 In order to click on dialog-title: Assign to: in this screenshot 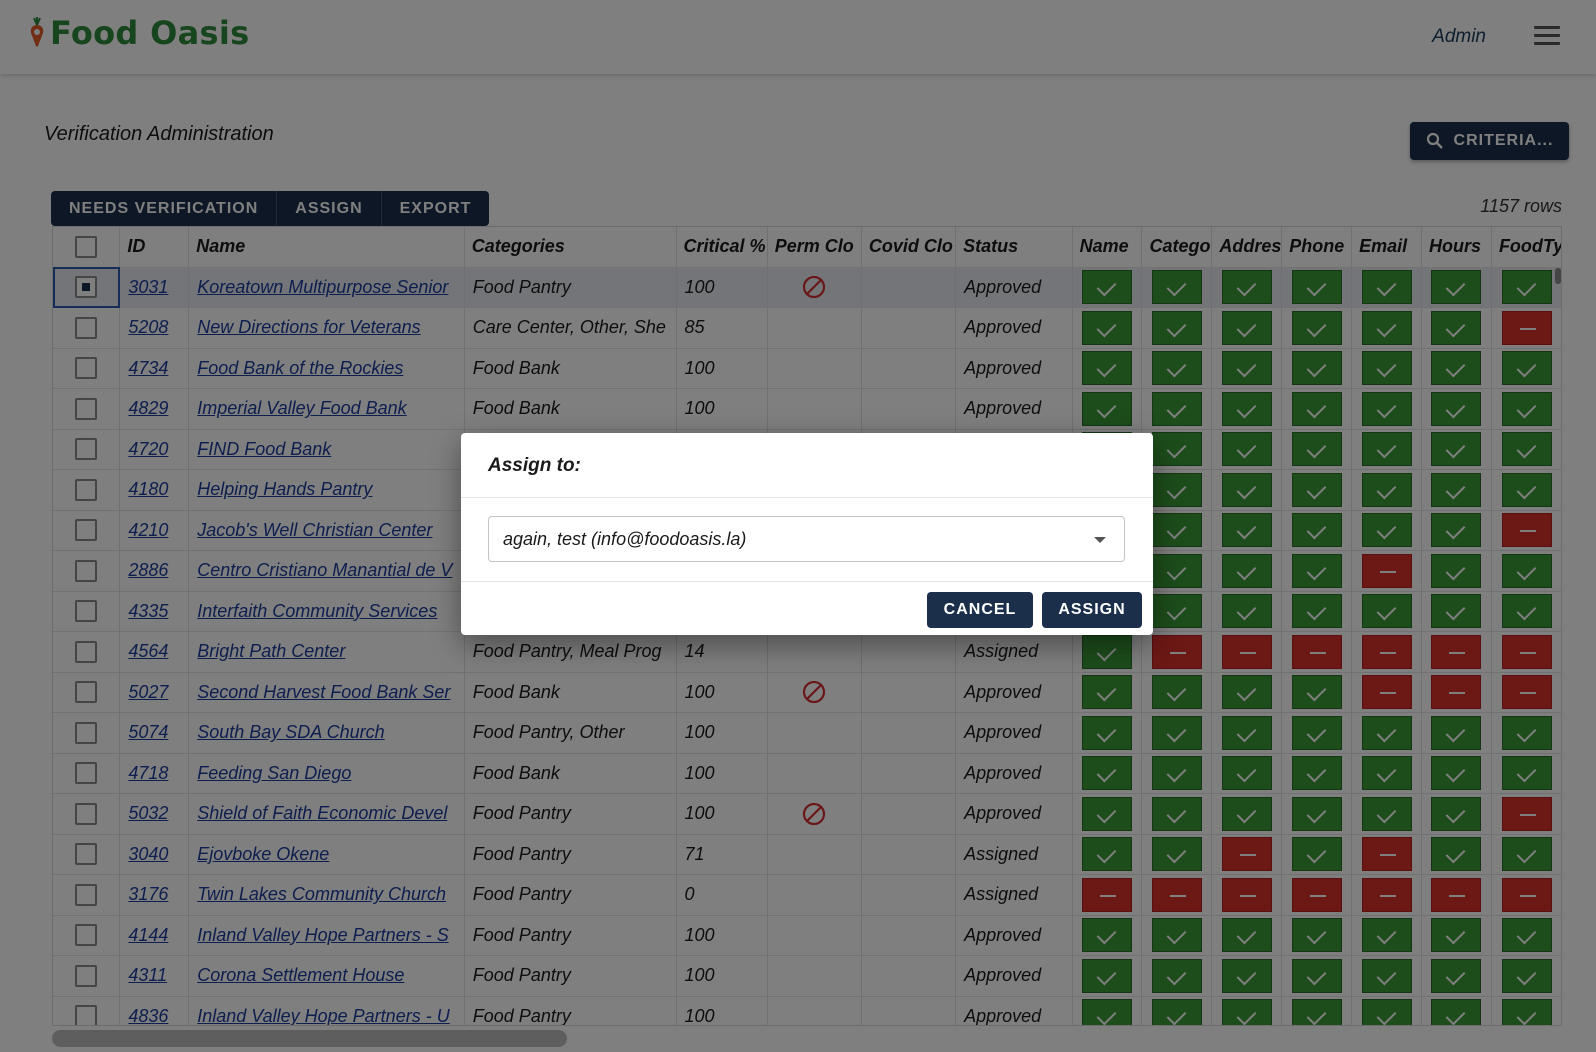, I will do `click(534, 465)`.